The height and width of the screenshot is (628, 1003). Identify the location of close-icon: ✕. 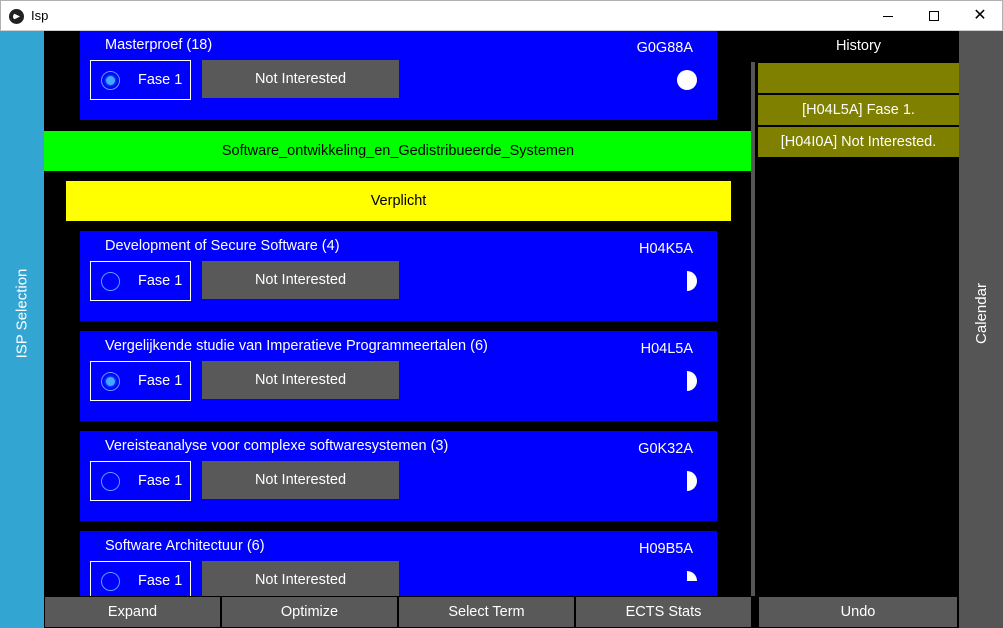
(980, 15).